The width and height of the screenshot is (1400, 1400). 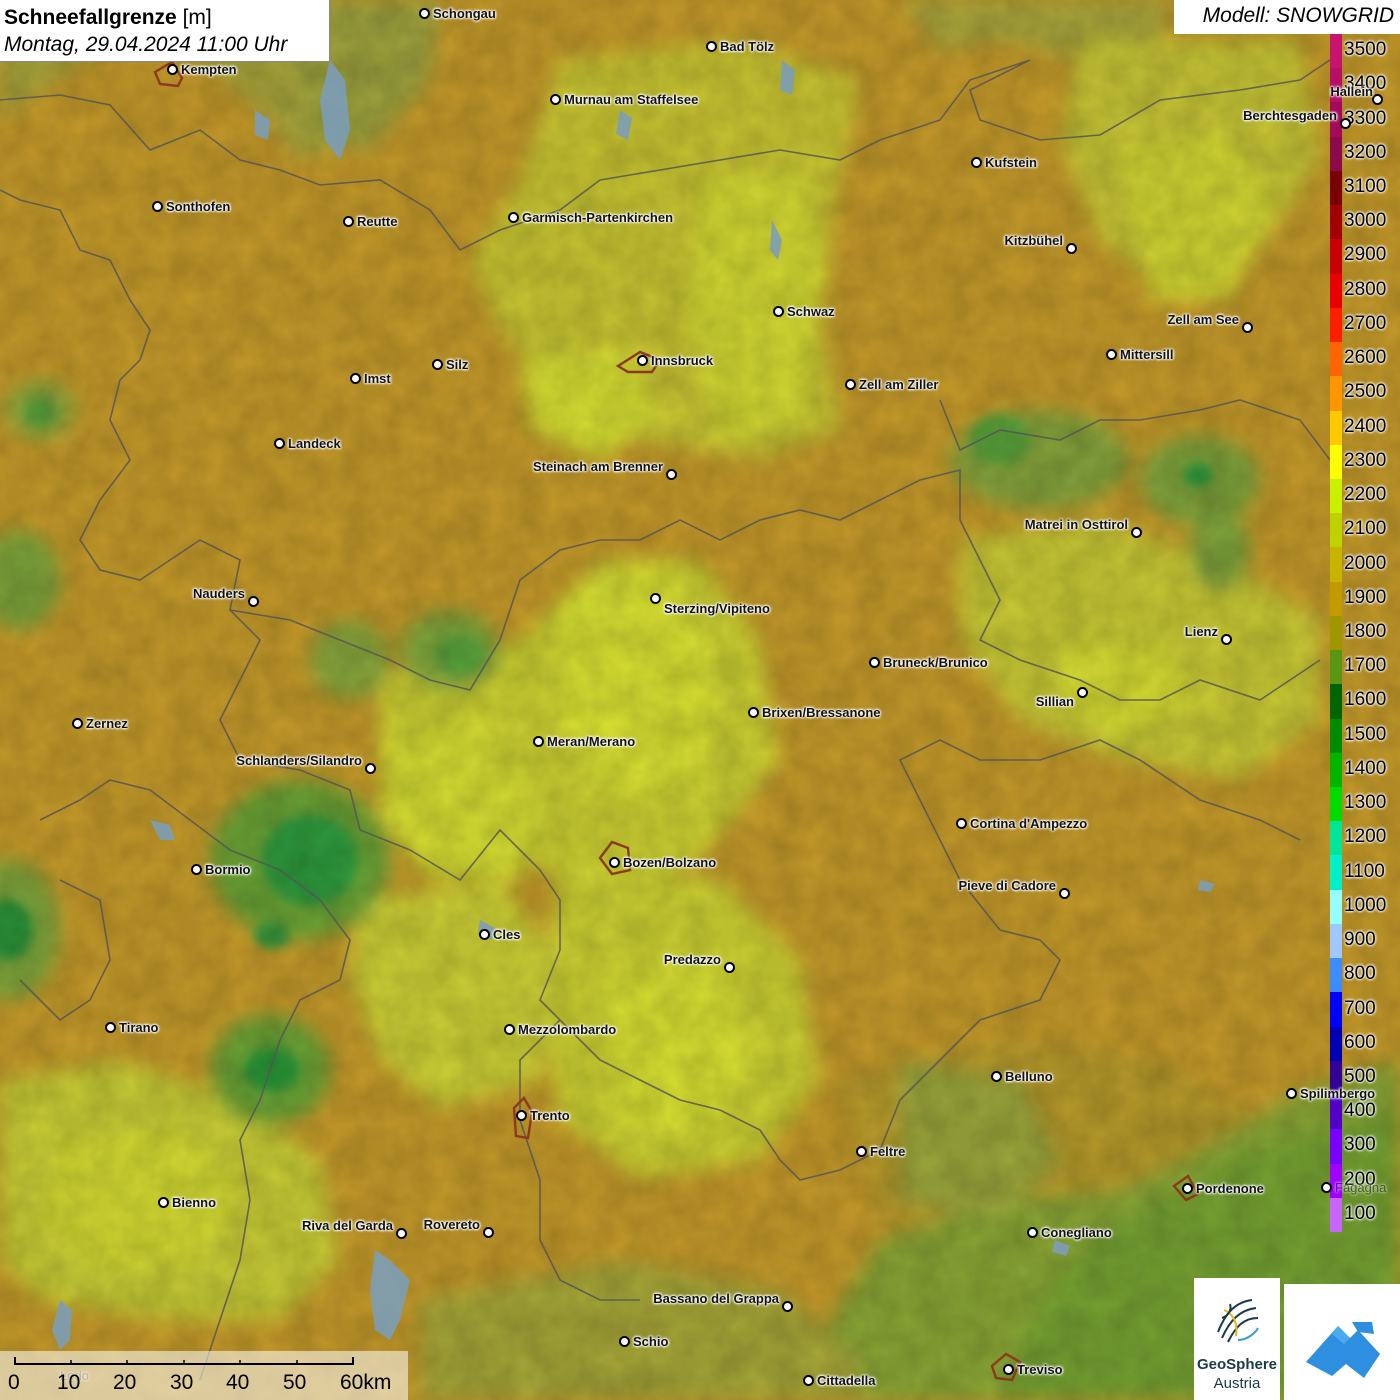 I want to click on city-label: Fagagna, so click(x=1361, y=1187).